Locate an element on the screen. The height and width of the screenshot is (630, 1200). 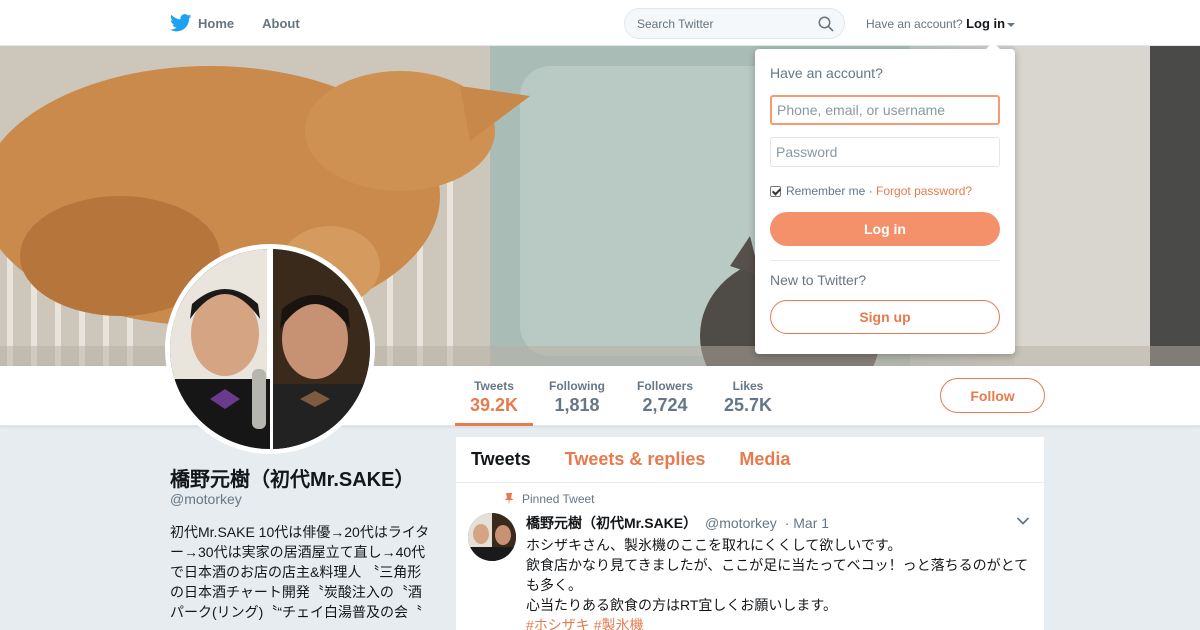
tab-tweets: Tweets is located at coordinates (501, 459).